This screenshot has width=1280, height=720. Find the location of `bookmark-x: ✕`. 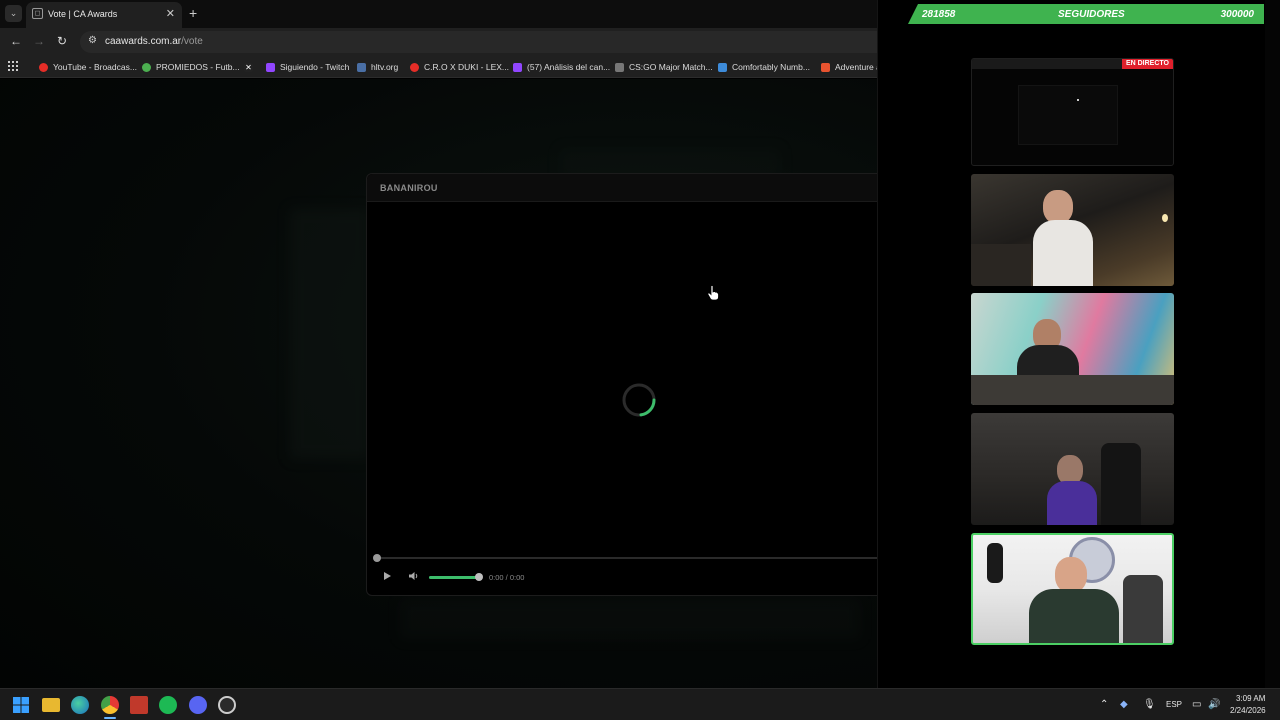

bookmark-x: ✕ is located at coordinates (248, 67).